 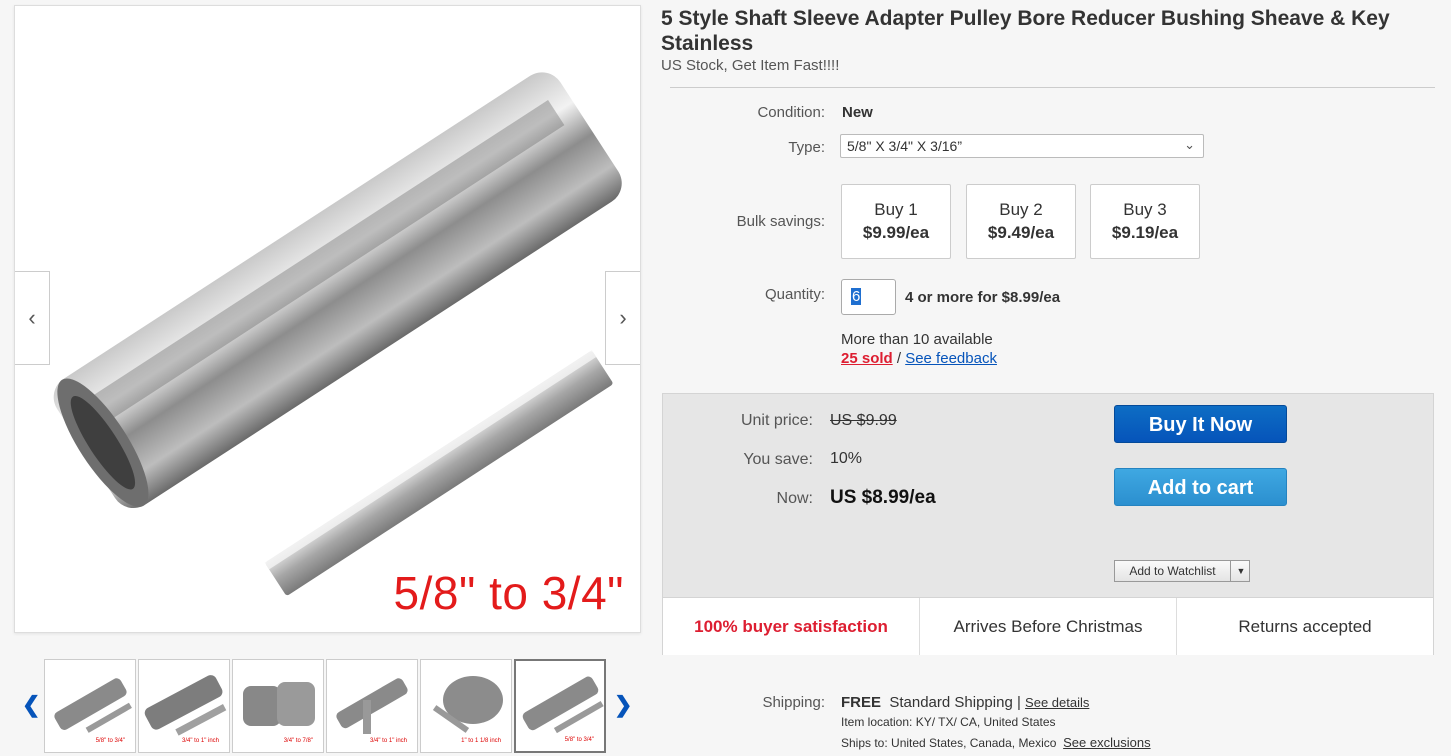 I want to click on you-save-label: You save:, so click(x=778, y=459).